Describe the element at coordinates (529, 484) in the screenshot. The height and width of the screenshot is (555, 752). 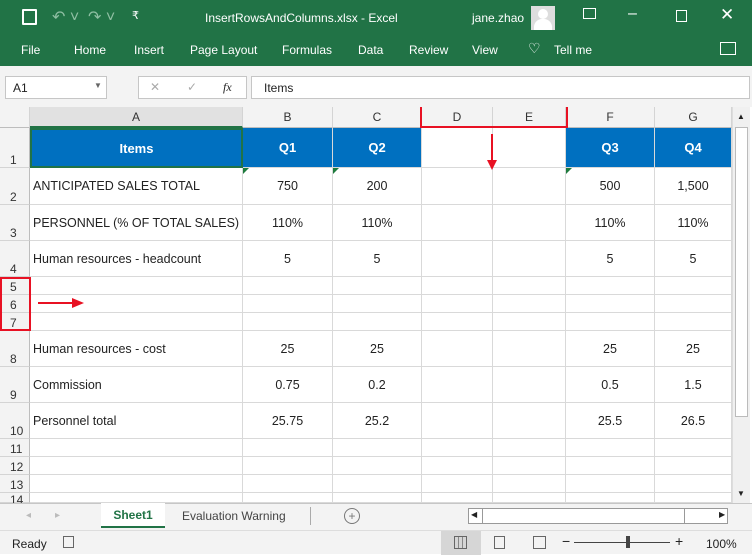
I see `cell-E13` at that location.